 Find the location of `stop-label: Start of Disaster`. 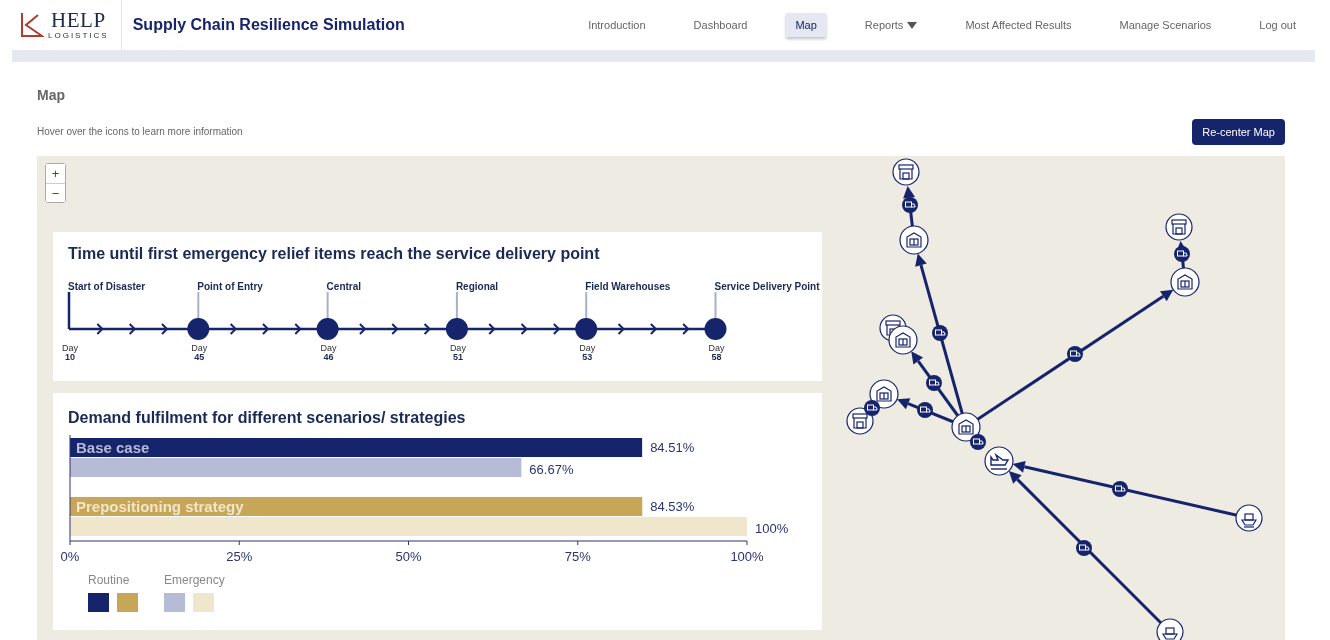

stop-label: Start of Disaster is located at coordinates (107, 286).